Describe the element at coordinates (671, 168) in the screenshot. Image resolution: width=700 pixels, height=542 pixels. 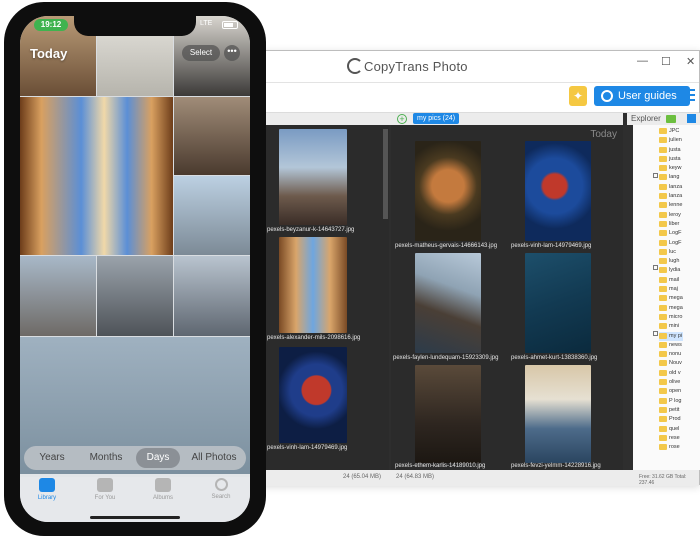
I see `tree-folder-item: keyw` at that location.